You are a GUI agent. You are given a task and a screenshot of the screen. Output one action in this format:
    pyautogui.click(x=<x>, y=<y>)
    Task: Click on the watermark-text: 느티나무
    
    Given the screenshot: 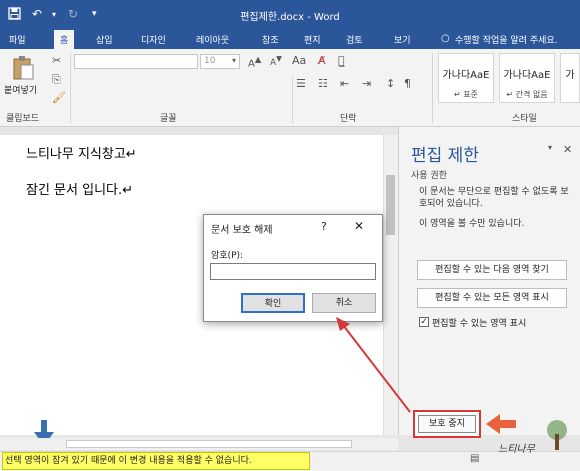 What is the action you would take?
    pyautogui.click(x=516, y=449)
    